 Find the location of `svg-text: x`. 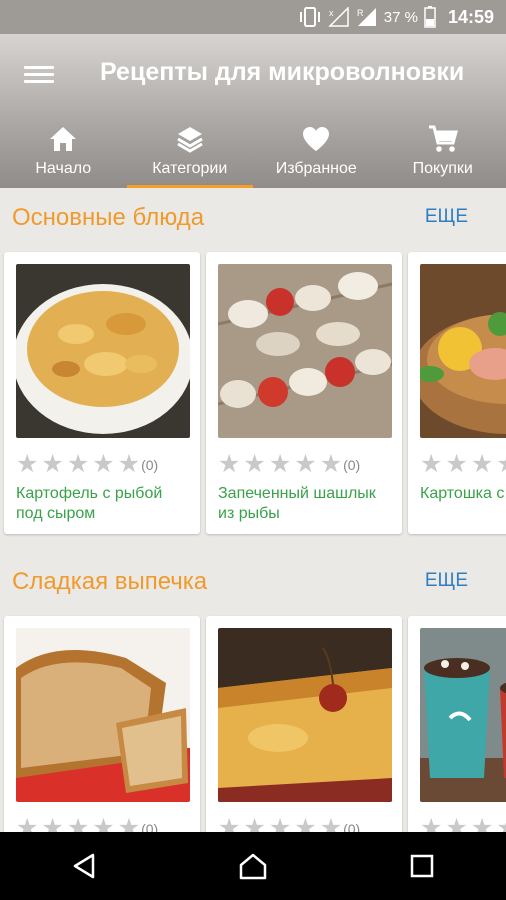

svg-text: x is located at coordinates (331, 13).